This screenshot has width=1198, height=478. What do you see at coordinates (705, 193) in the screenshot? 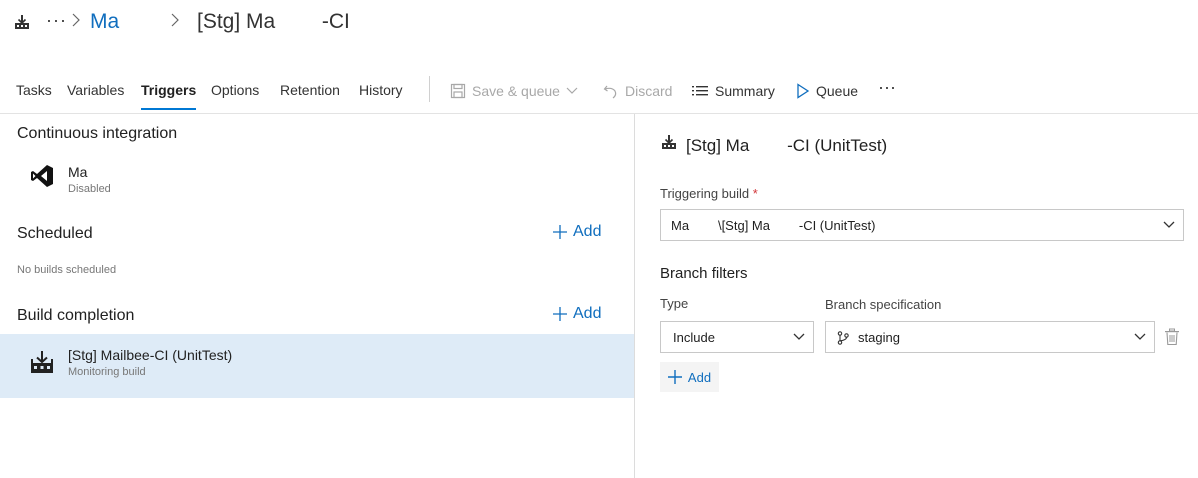
I see `triggering-build-label-text: Triggering build` at bounding box center [705, 193].